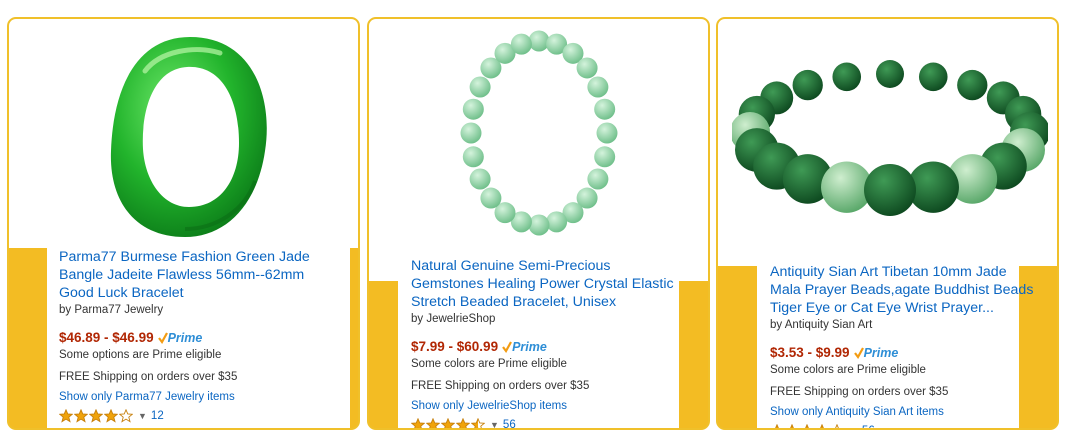 The image size is (1075, 445). What do you see at coordinates (511, 266) in the screenshot?
I see `title-line-1: Natural Genuine Semi-Precious` at bounding box center [511, 266].